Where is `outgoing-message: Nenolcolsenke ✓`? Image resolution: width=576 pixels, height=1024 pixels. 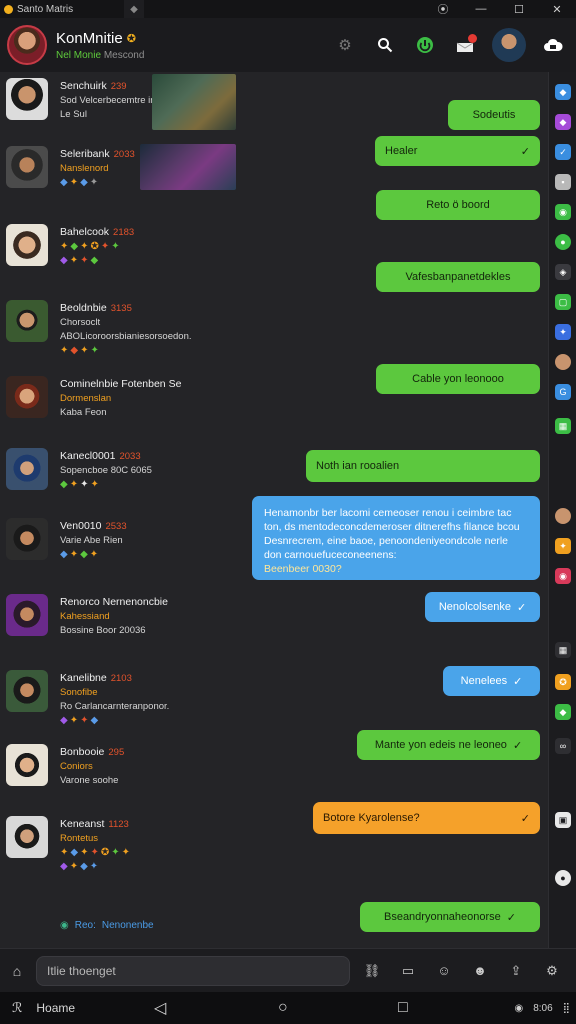
outgoing-message: Nenolcolsenke ✓ is located at coordinates (482, 607).